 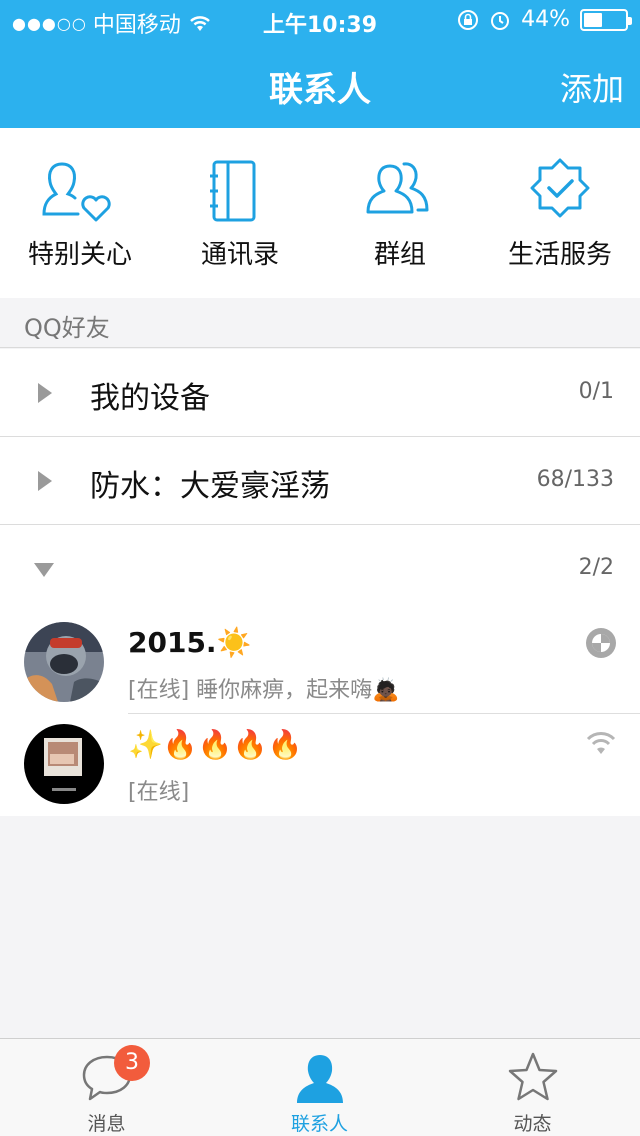 I want to click on unread-badge: 3, so click(x=132, y=1063).